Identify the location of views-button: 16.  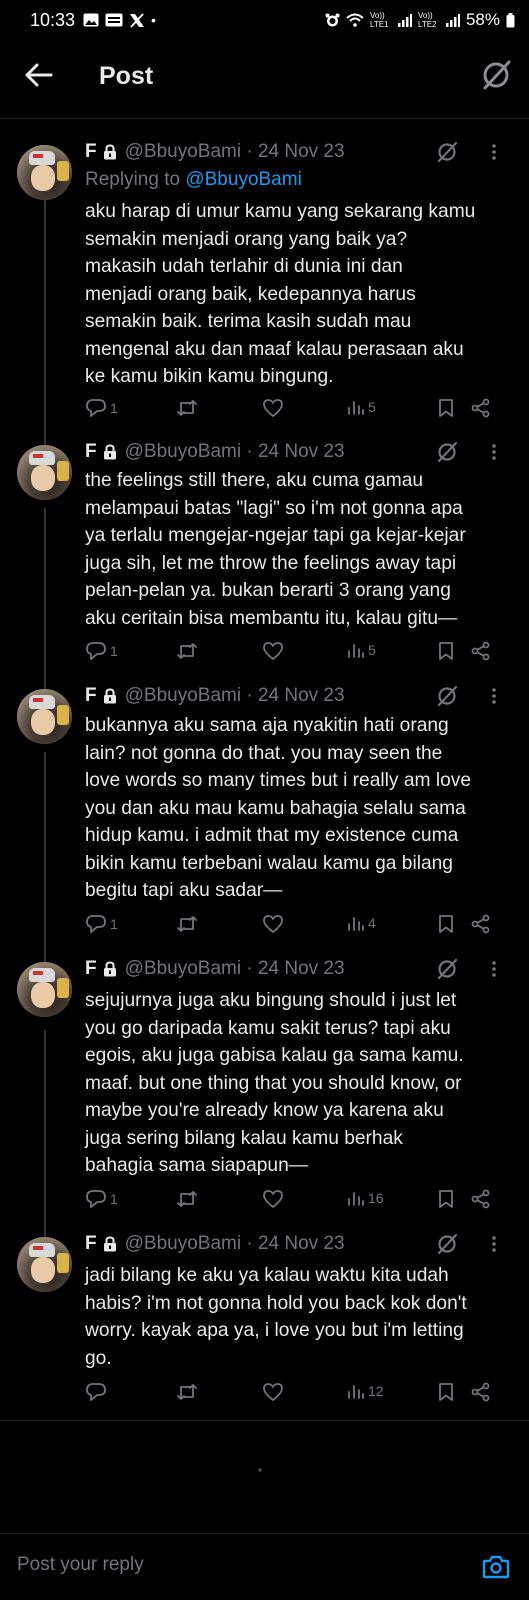
(365, 1198).